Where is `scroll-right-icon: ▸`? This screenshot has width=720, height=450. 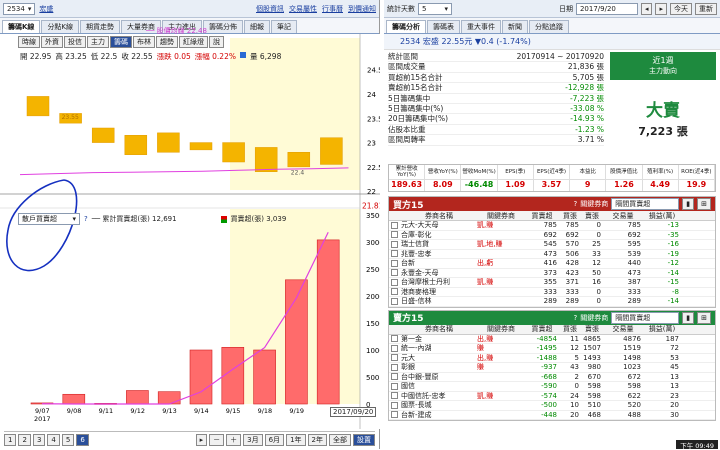
scroll-right-icon: ▸ is located at coordinates (201, 439).